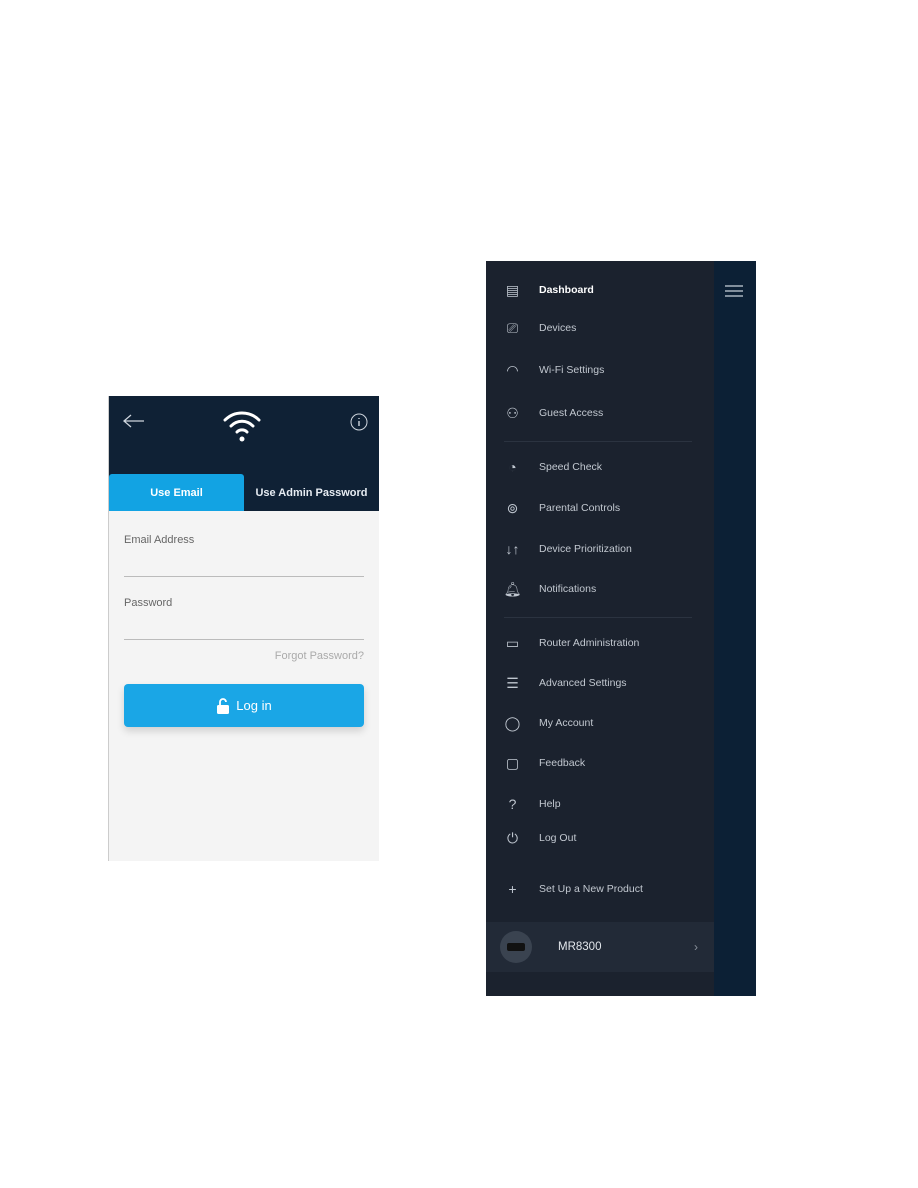 The width and height of the screenshot is (918, 1188). What do you see at coordinates (558, 838) in the screenshot?
I see `menu-item-label: Log Out` at bounding box center [558, 838].